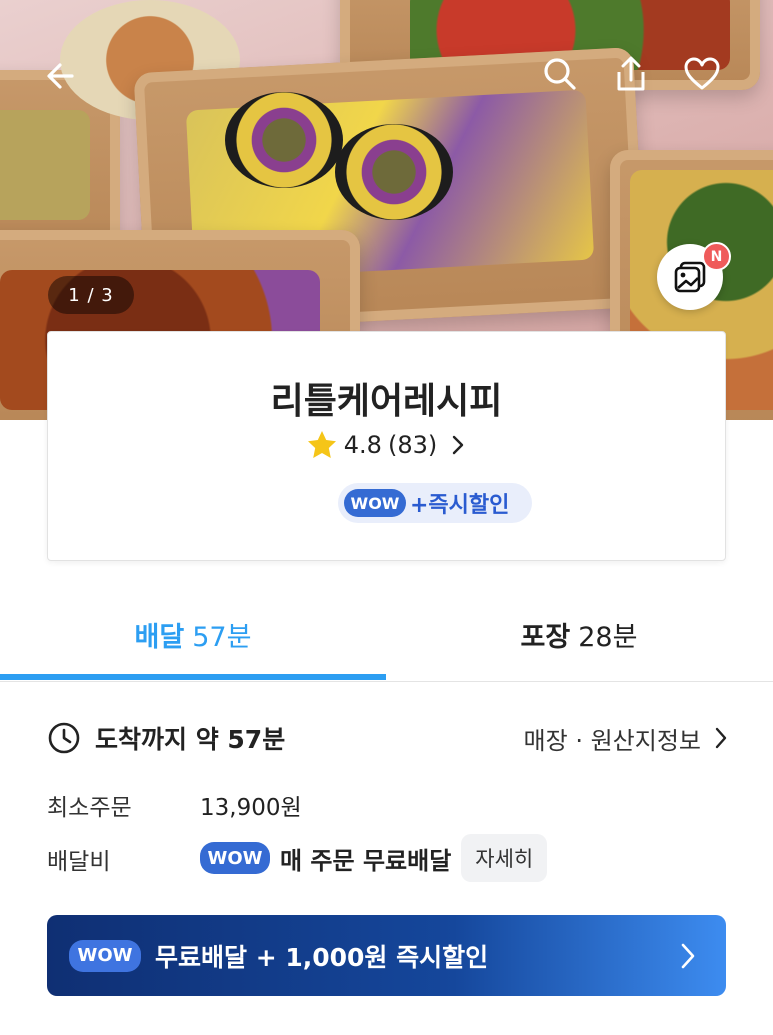  I want to click on new-badge: N, so click(716, 256).